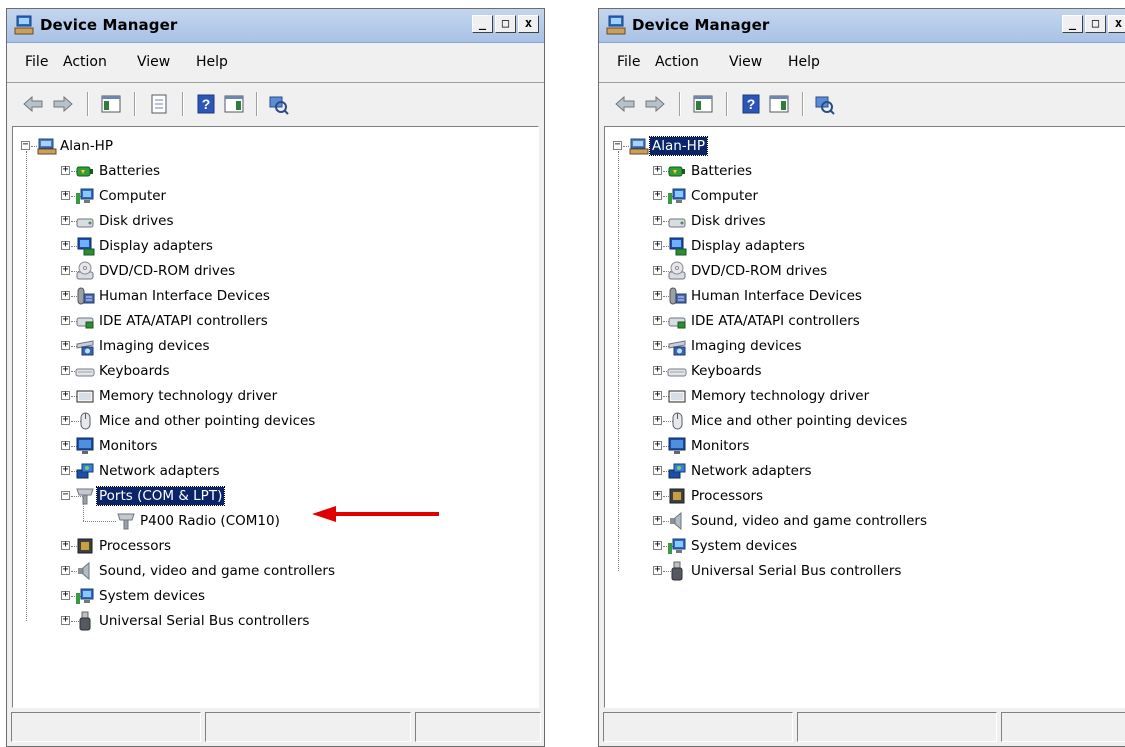 This screenshot has height=747, width=1125. Describe the element at coordinates (865, 571) in the screenshot. I see `tree-category-node: + Universal Serial Bus controllers` at that location.